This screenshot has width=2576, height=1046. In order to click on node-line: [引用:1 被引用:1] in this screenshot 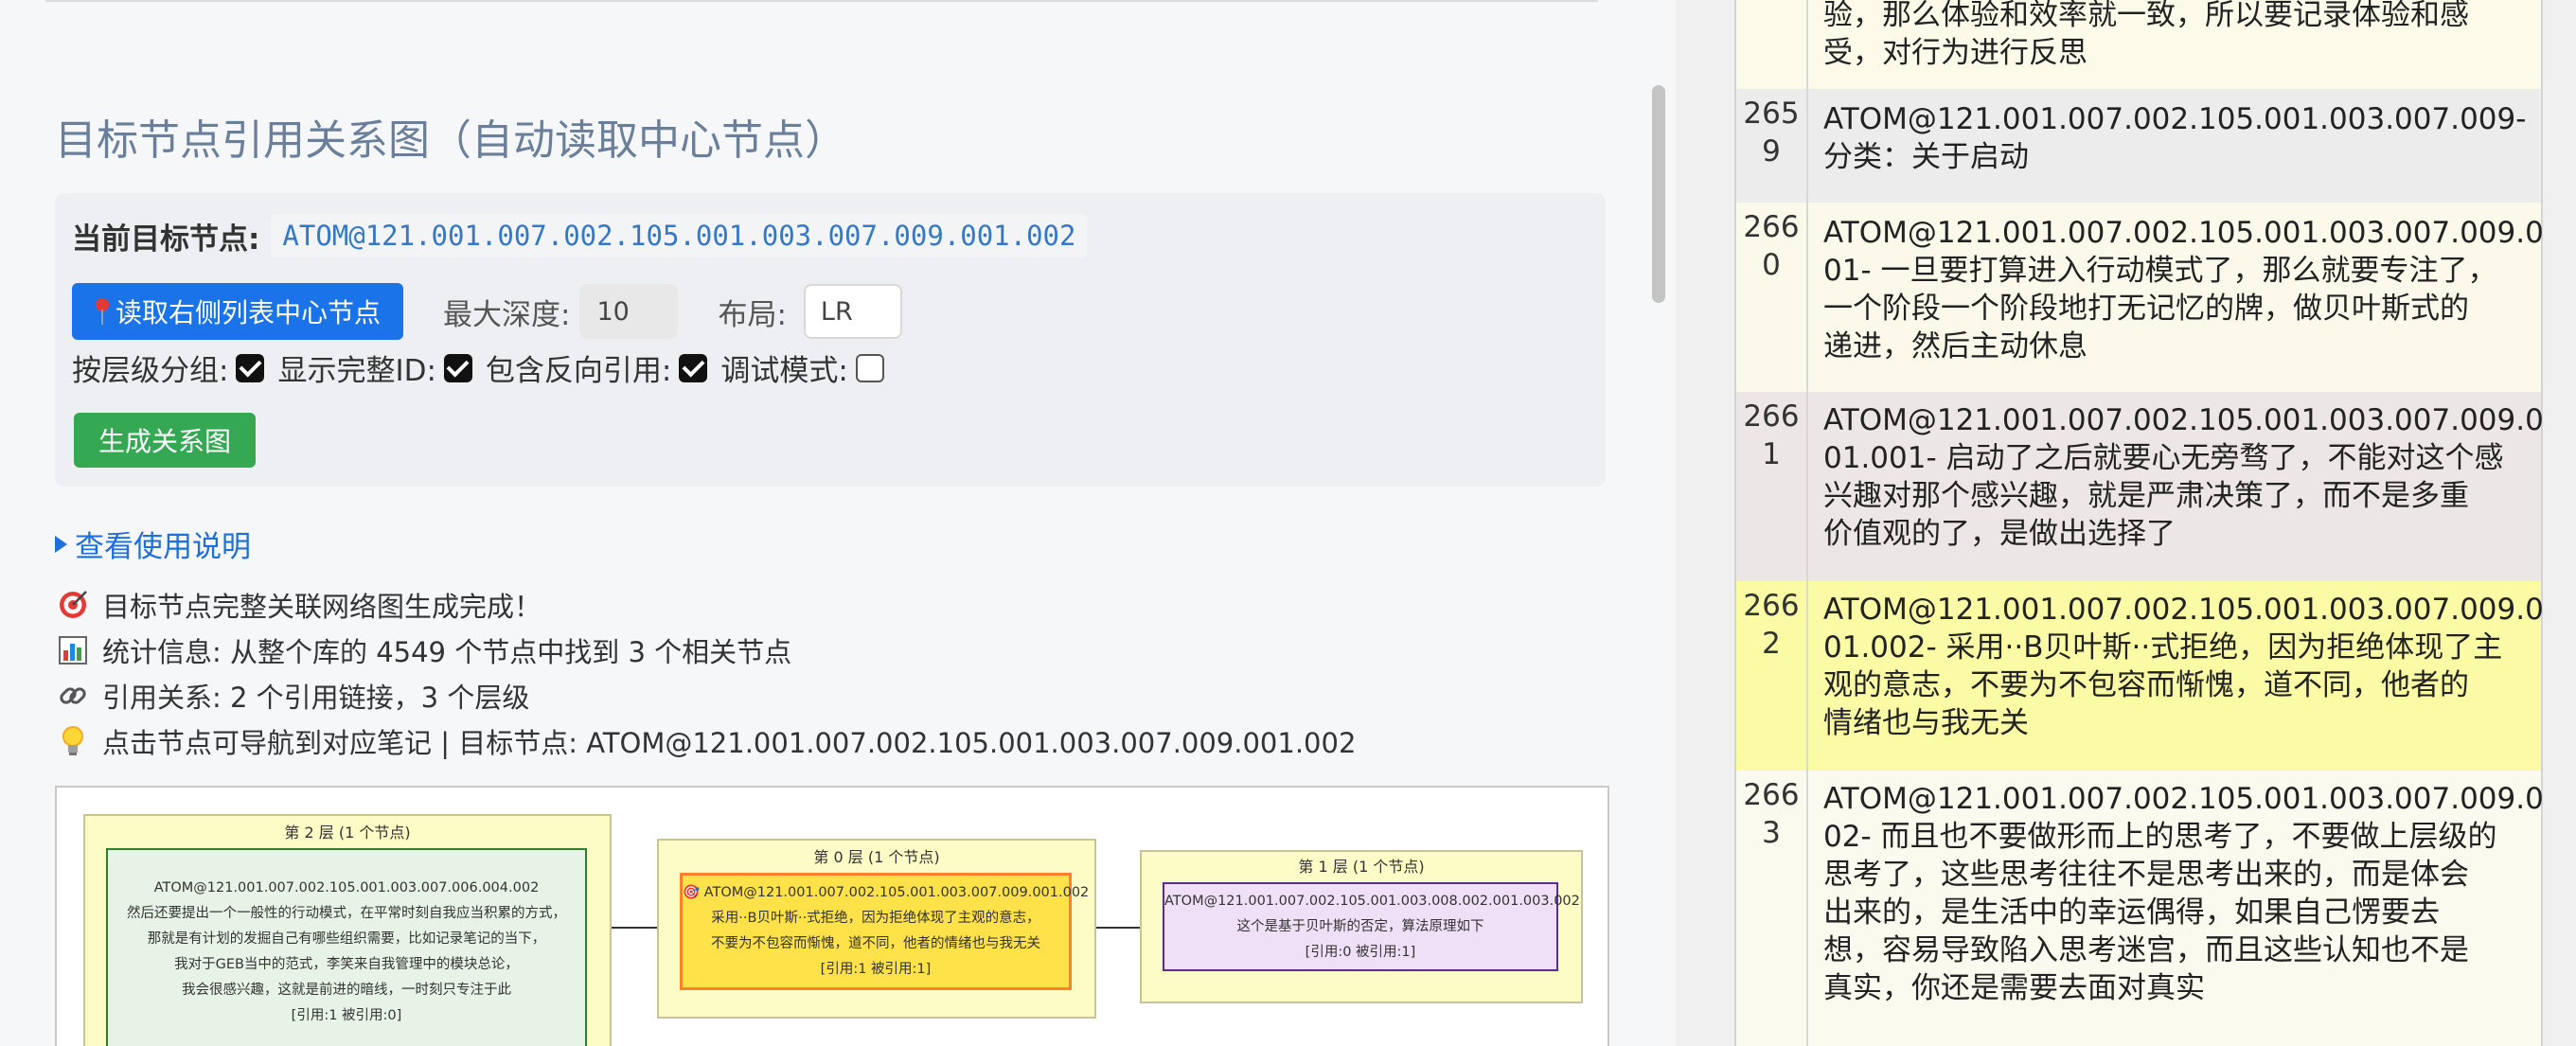, I will do `click(876, 969)`.